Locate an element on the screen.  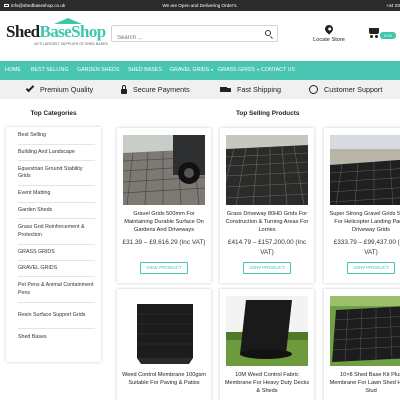
nav-label: HOME is located at coordinates (13, 70).